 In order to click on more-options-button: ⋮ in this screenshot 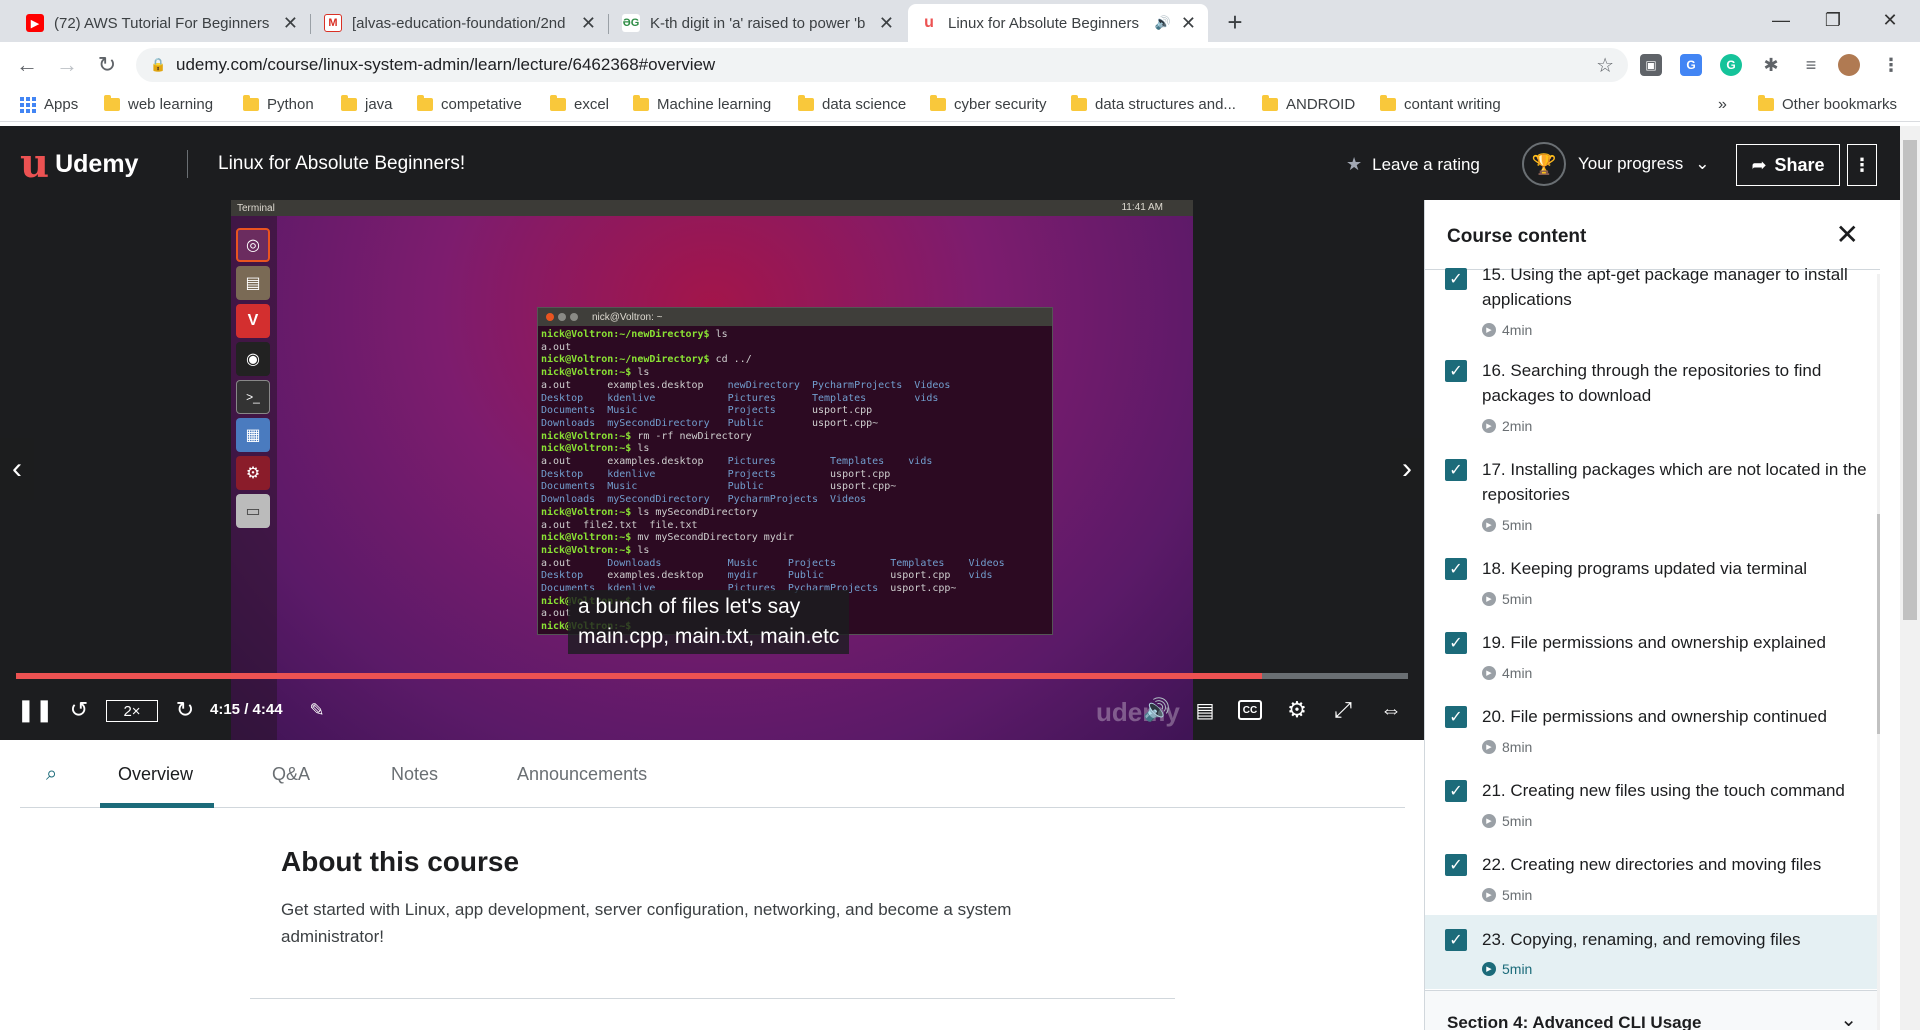, I will do `click(1862, 165)`.